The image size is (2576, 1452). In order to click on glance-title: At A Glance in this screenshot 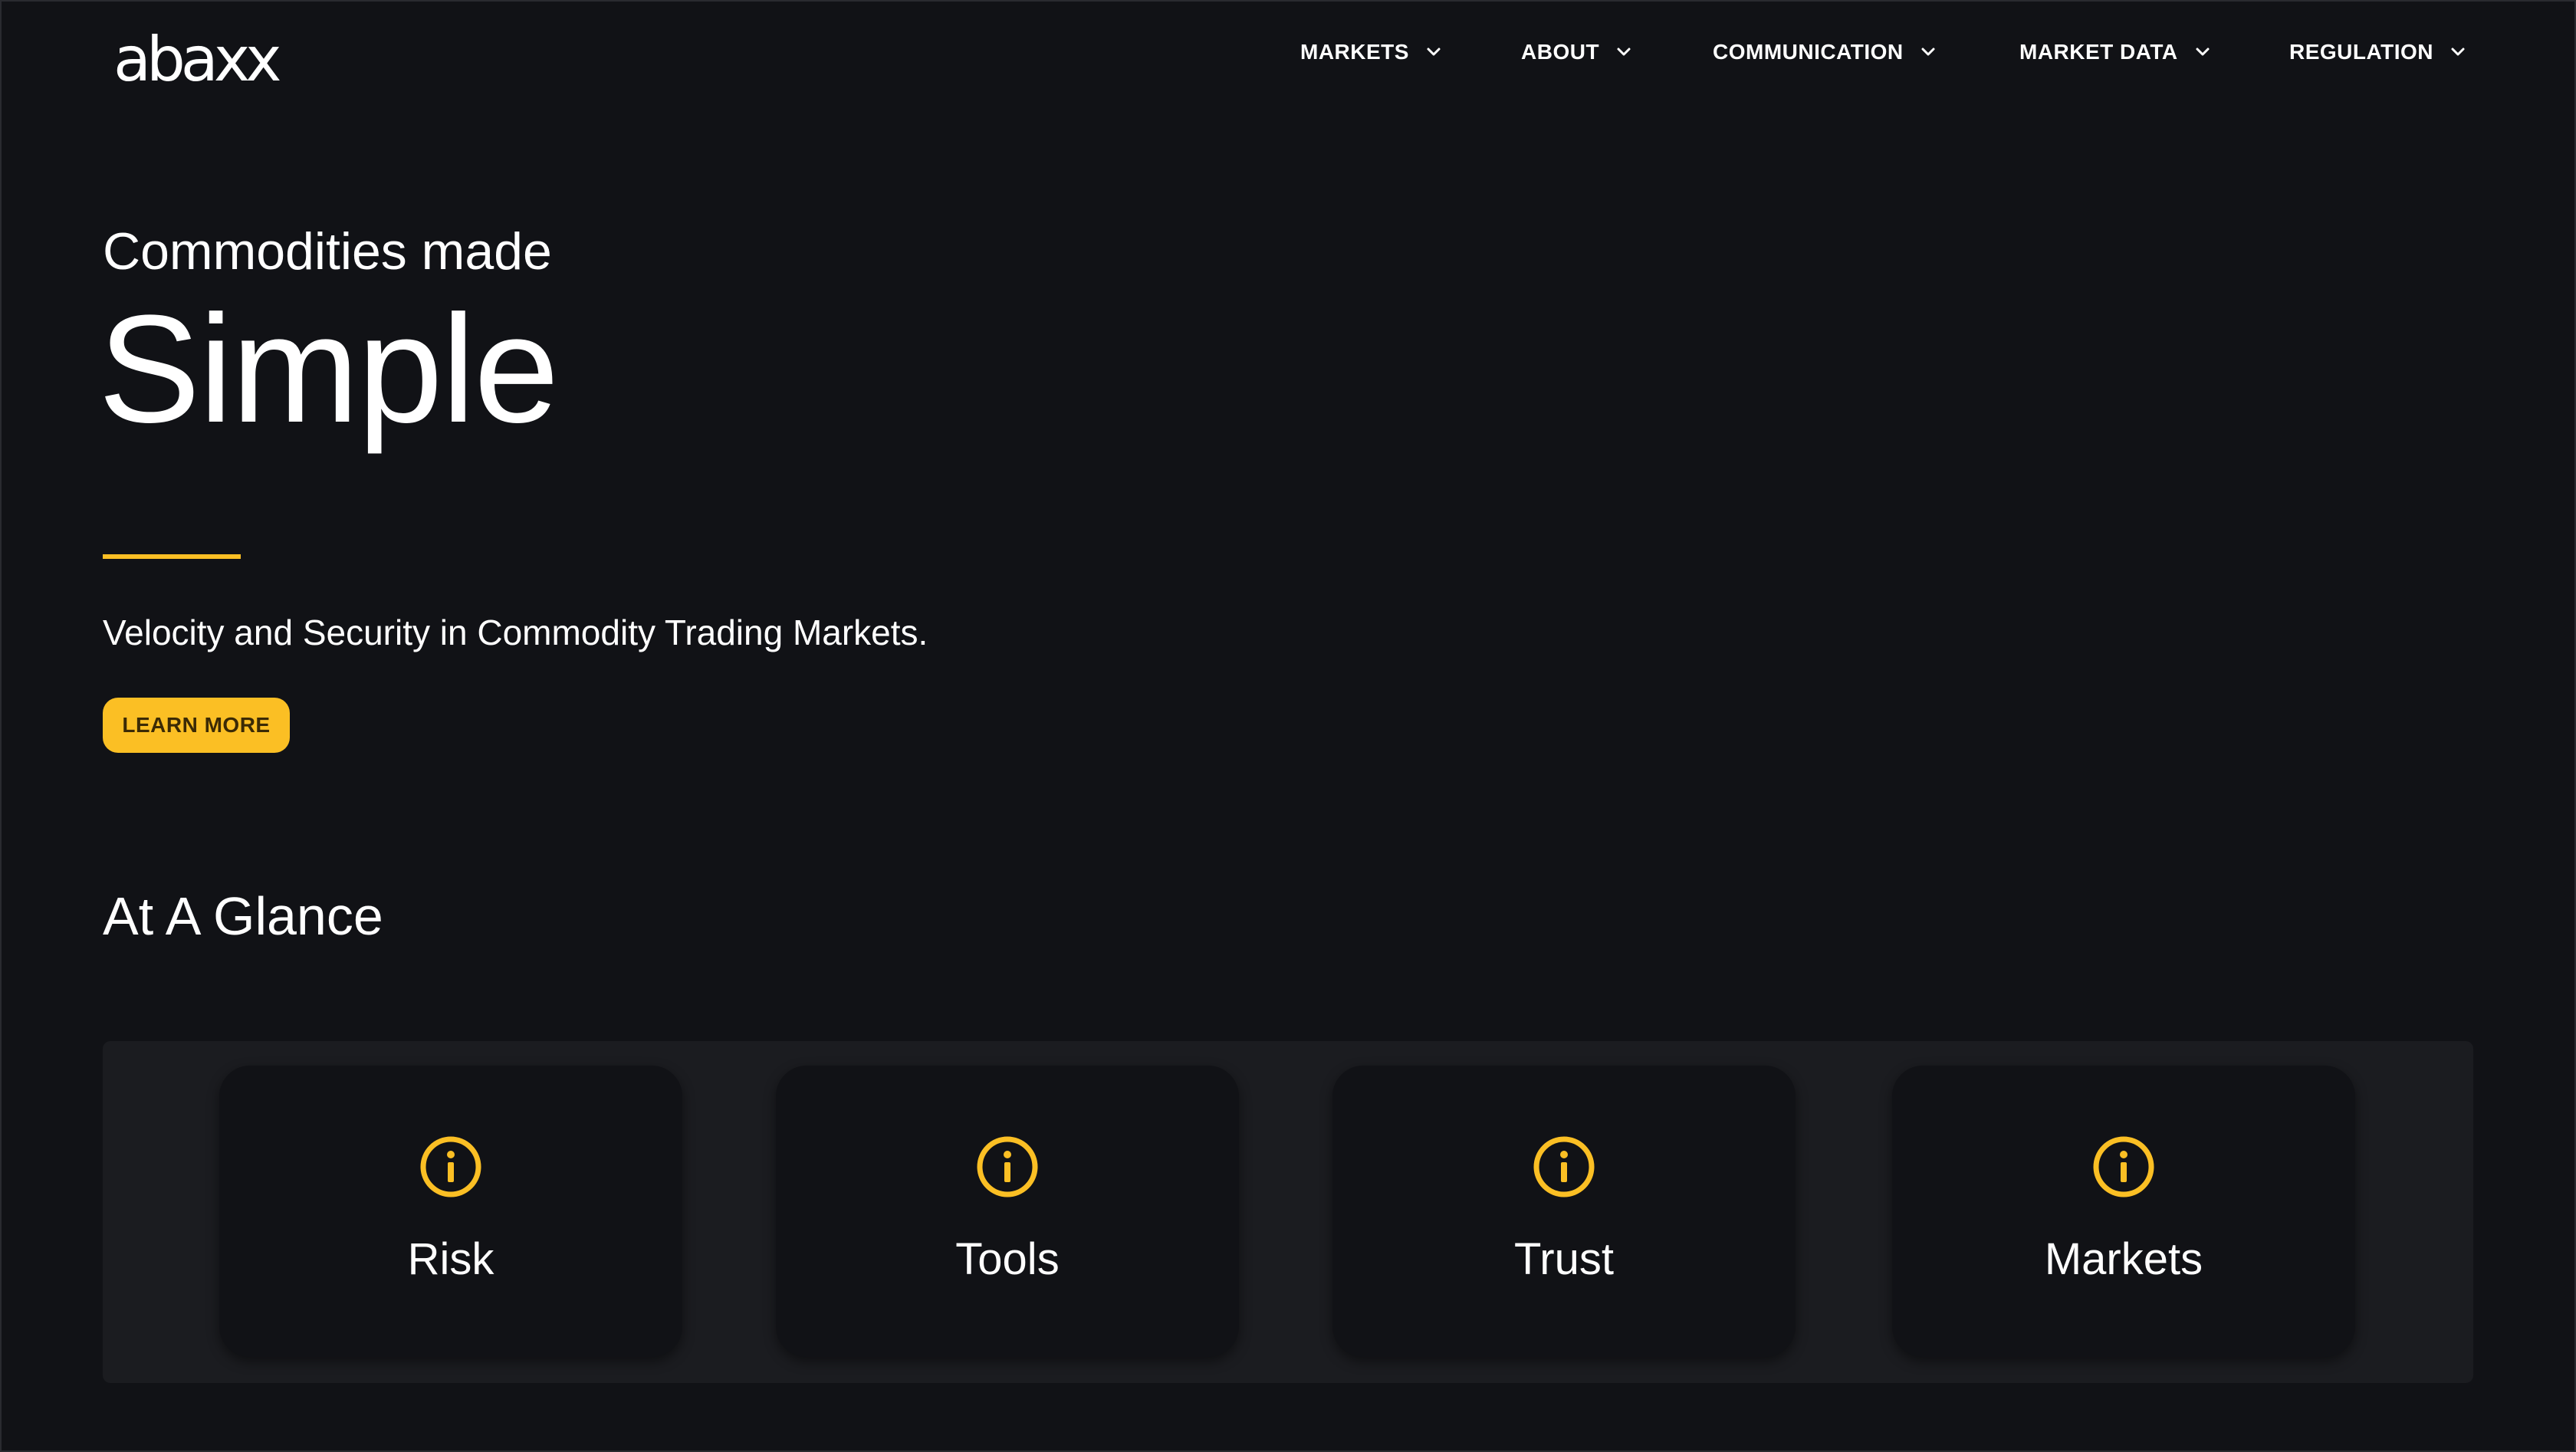, I will do `click(243, 916)`.